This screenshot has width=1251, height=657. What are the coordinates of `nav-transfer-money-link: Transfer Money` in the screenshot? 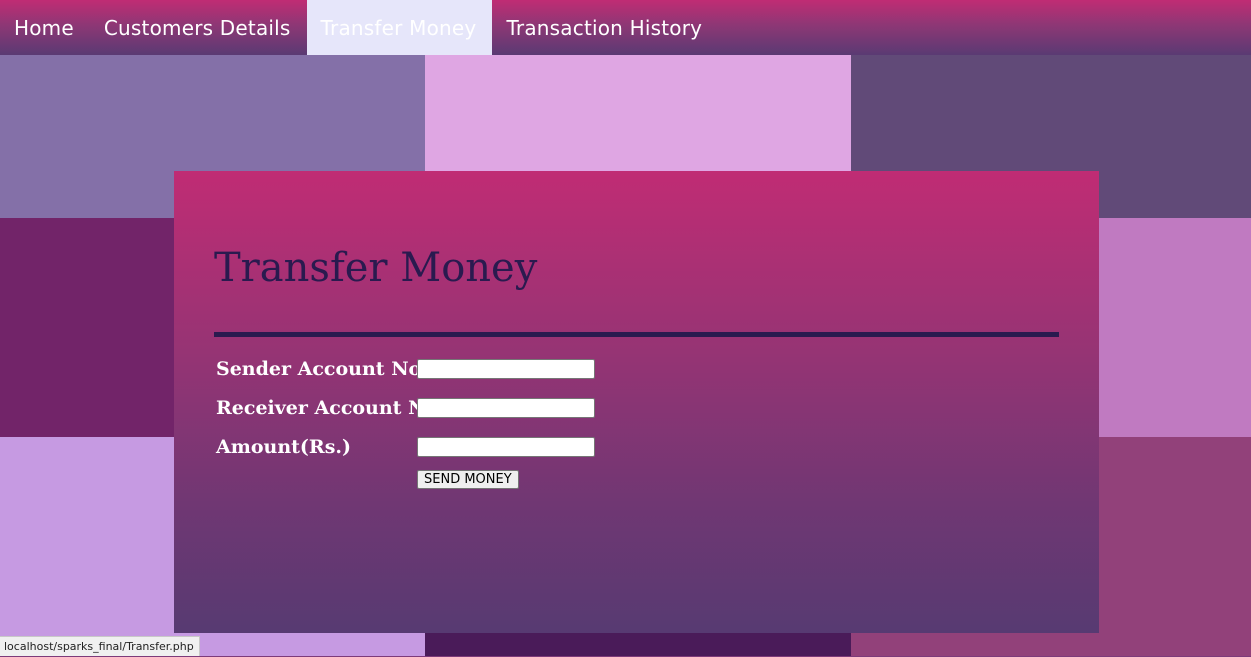 It's located at (399, 27).